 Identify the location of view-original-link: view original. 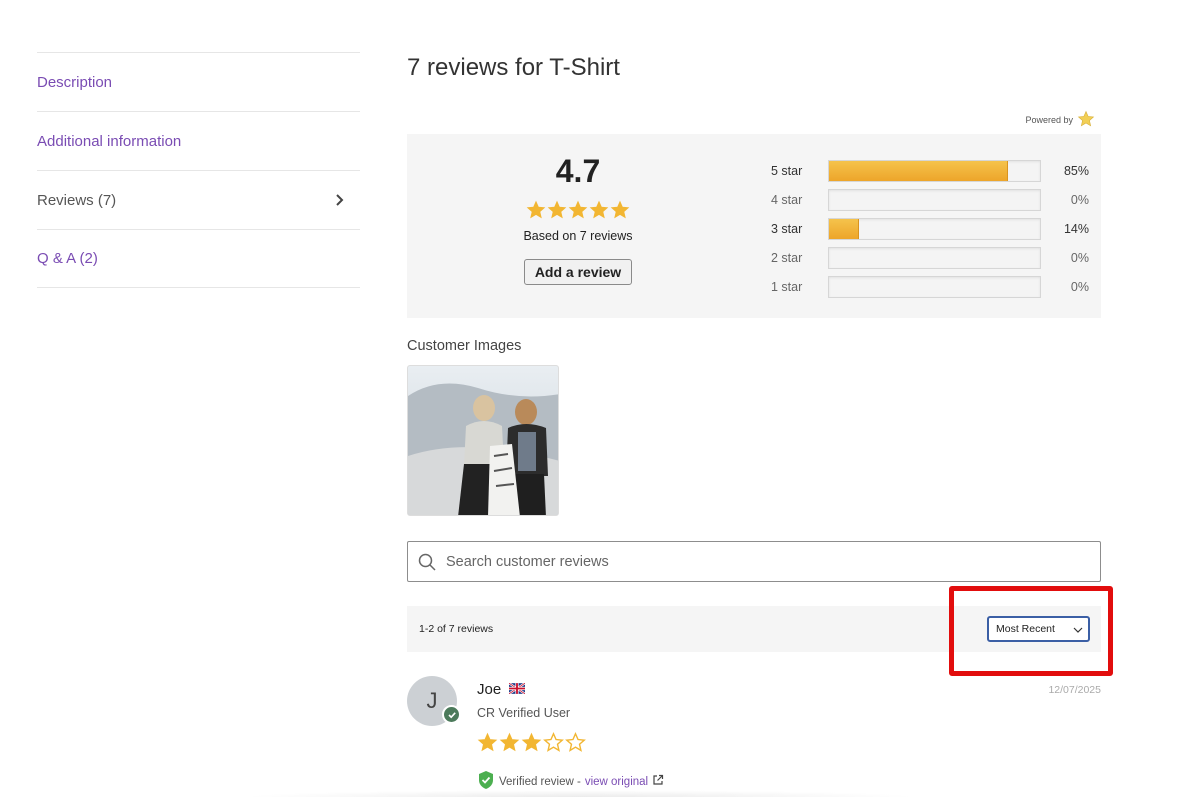
(616, 782).